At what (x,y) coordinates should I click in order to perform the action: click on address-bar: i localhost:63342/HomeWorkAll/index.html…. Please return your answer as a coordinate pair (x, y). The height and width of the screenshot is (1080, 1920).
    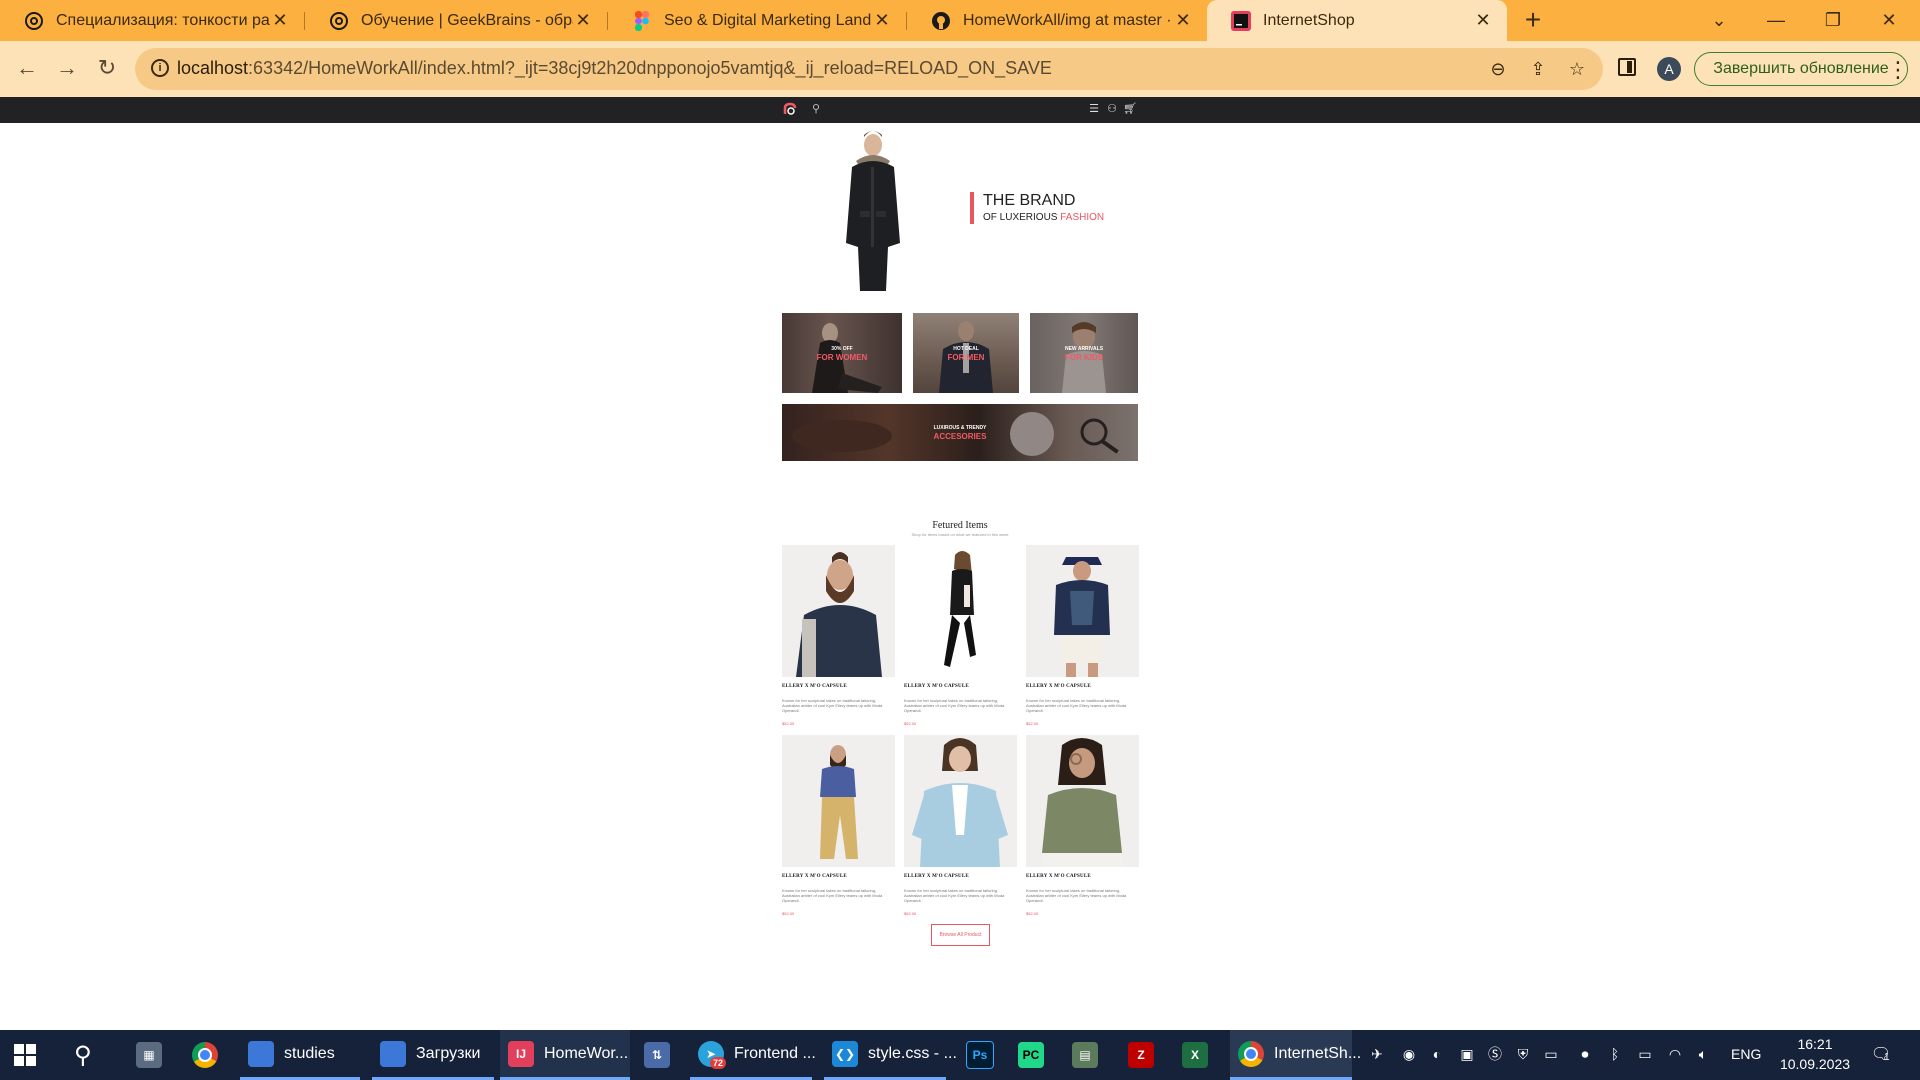
    Looking at the image, I should click on (869, 69).